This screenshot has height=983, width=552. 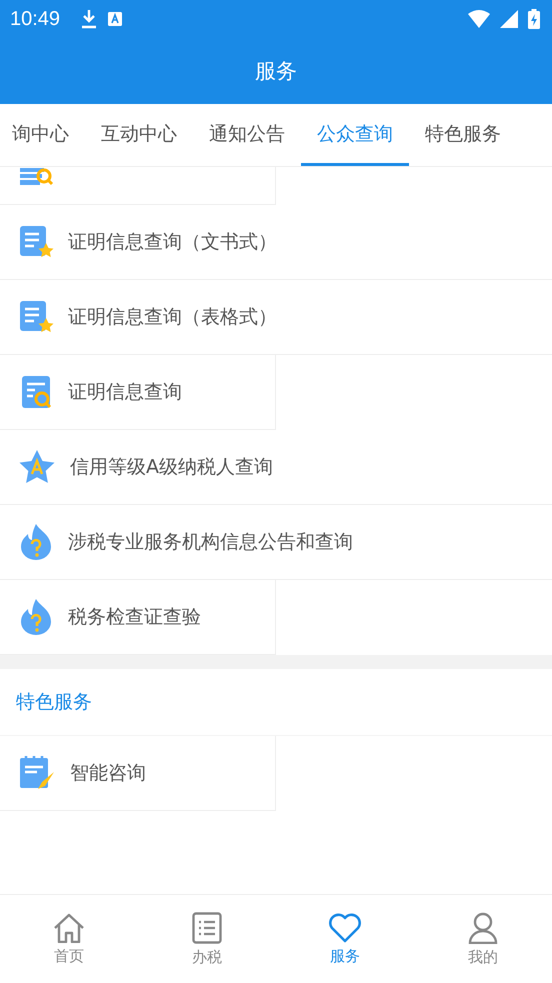 What do you see at coordinates (37, 467) in the screenshot?
I see `star-a-icon` at bounding box center [37, 467].